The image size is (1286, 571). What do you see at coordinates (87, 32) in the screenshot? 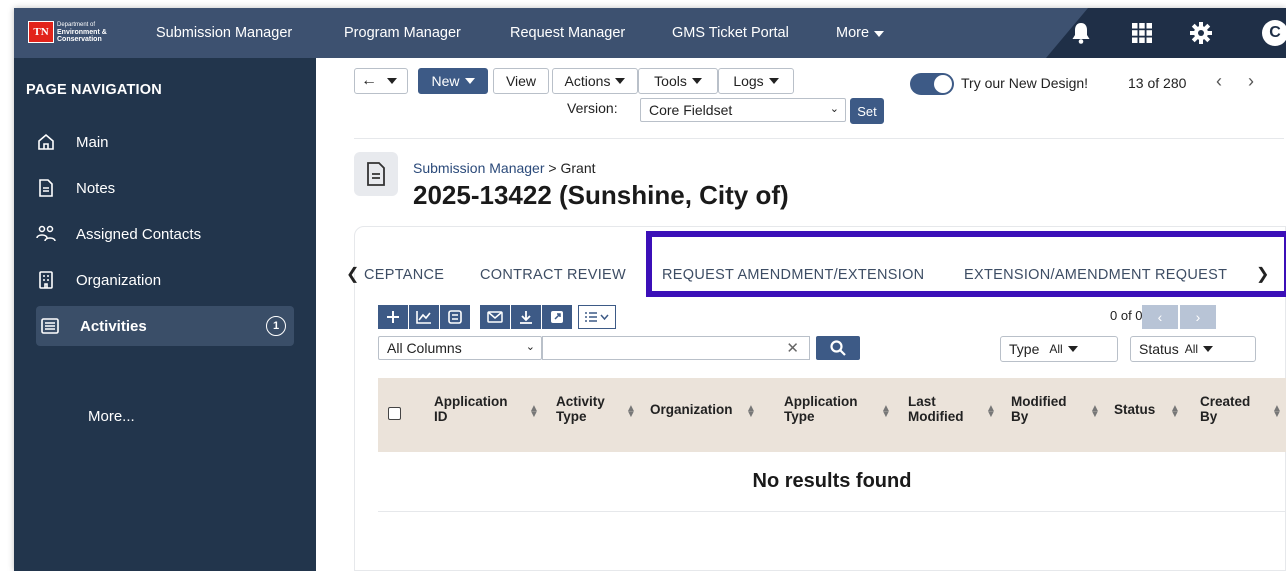
I see `logo-dept-text: Department of Environment & Conservation` at bounding box center [87, 32].